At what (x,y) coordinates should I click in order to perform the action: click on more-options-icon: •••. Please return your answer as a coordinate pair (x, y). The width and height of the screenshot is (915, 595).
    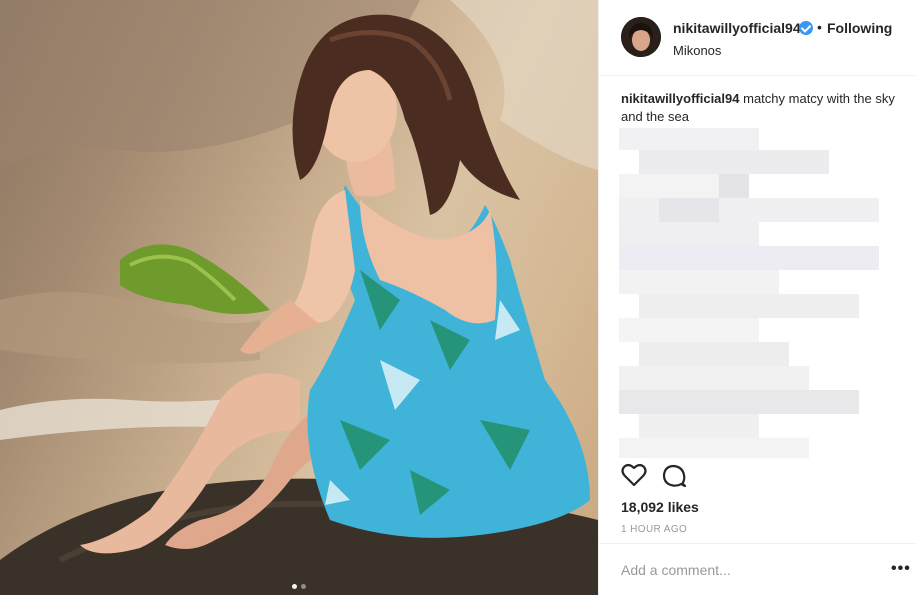
    Looking at the image, I should click on (901, 569).